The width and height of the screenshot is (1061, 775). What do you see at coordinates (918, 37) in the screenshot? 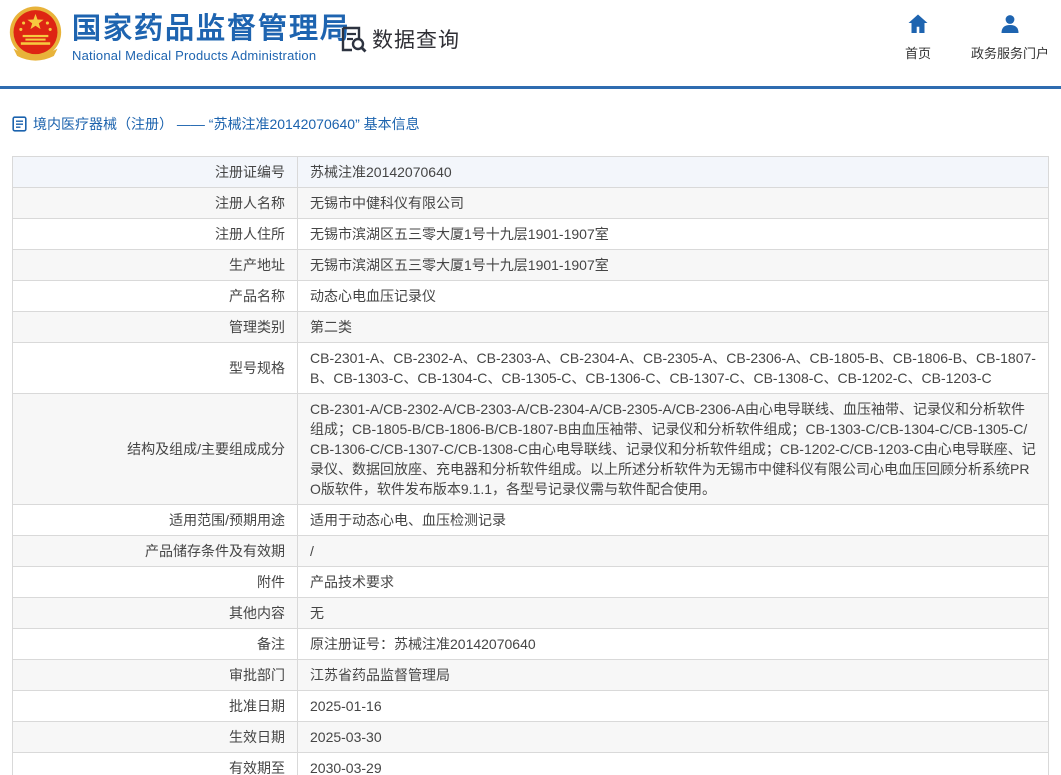
I see `nav-home: 首页` at bounding box center [918, 37].